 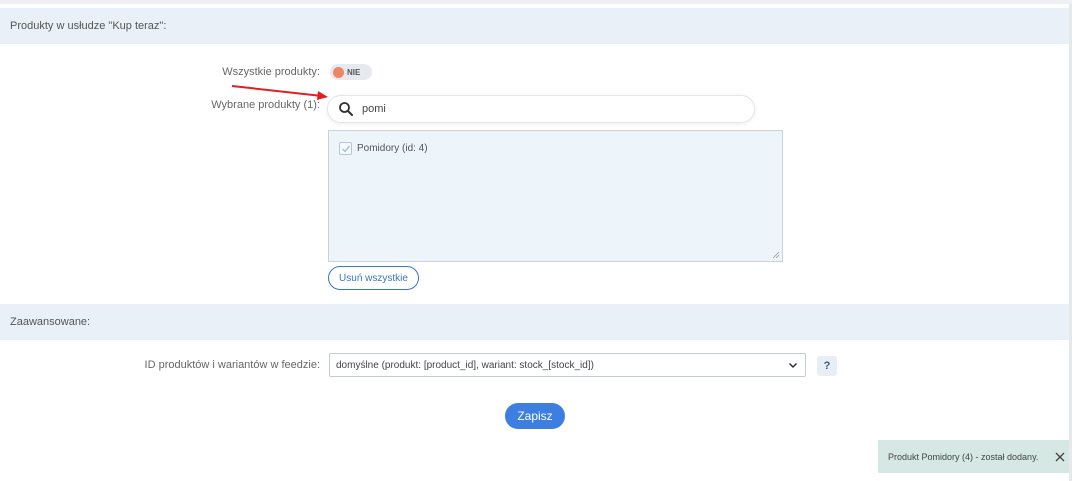 I want to click on help-button: ?, so click(x=827, y=366).